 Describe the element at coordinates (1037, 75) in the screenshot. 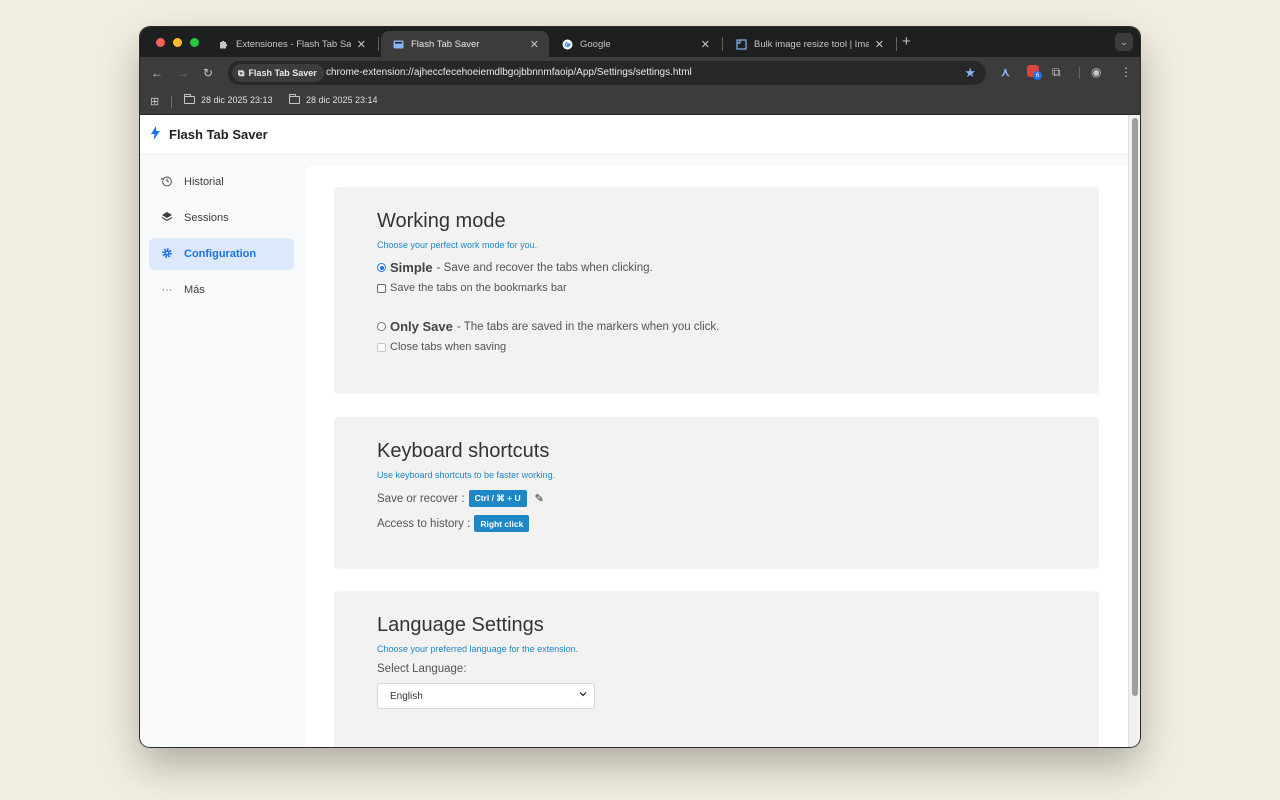

I see `extension-badge-count: 6` at that location.